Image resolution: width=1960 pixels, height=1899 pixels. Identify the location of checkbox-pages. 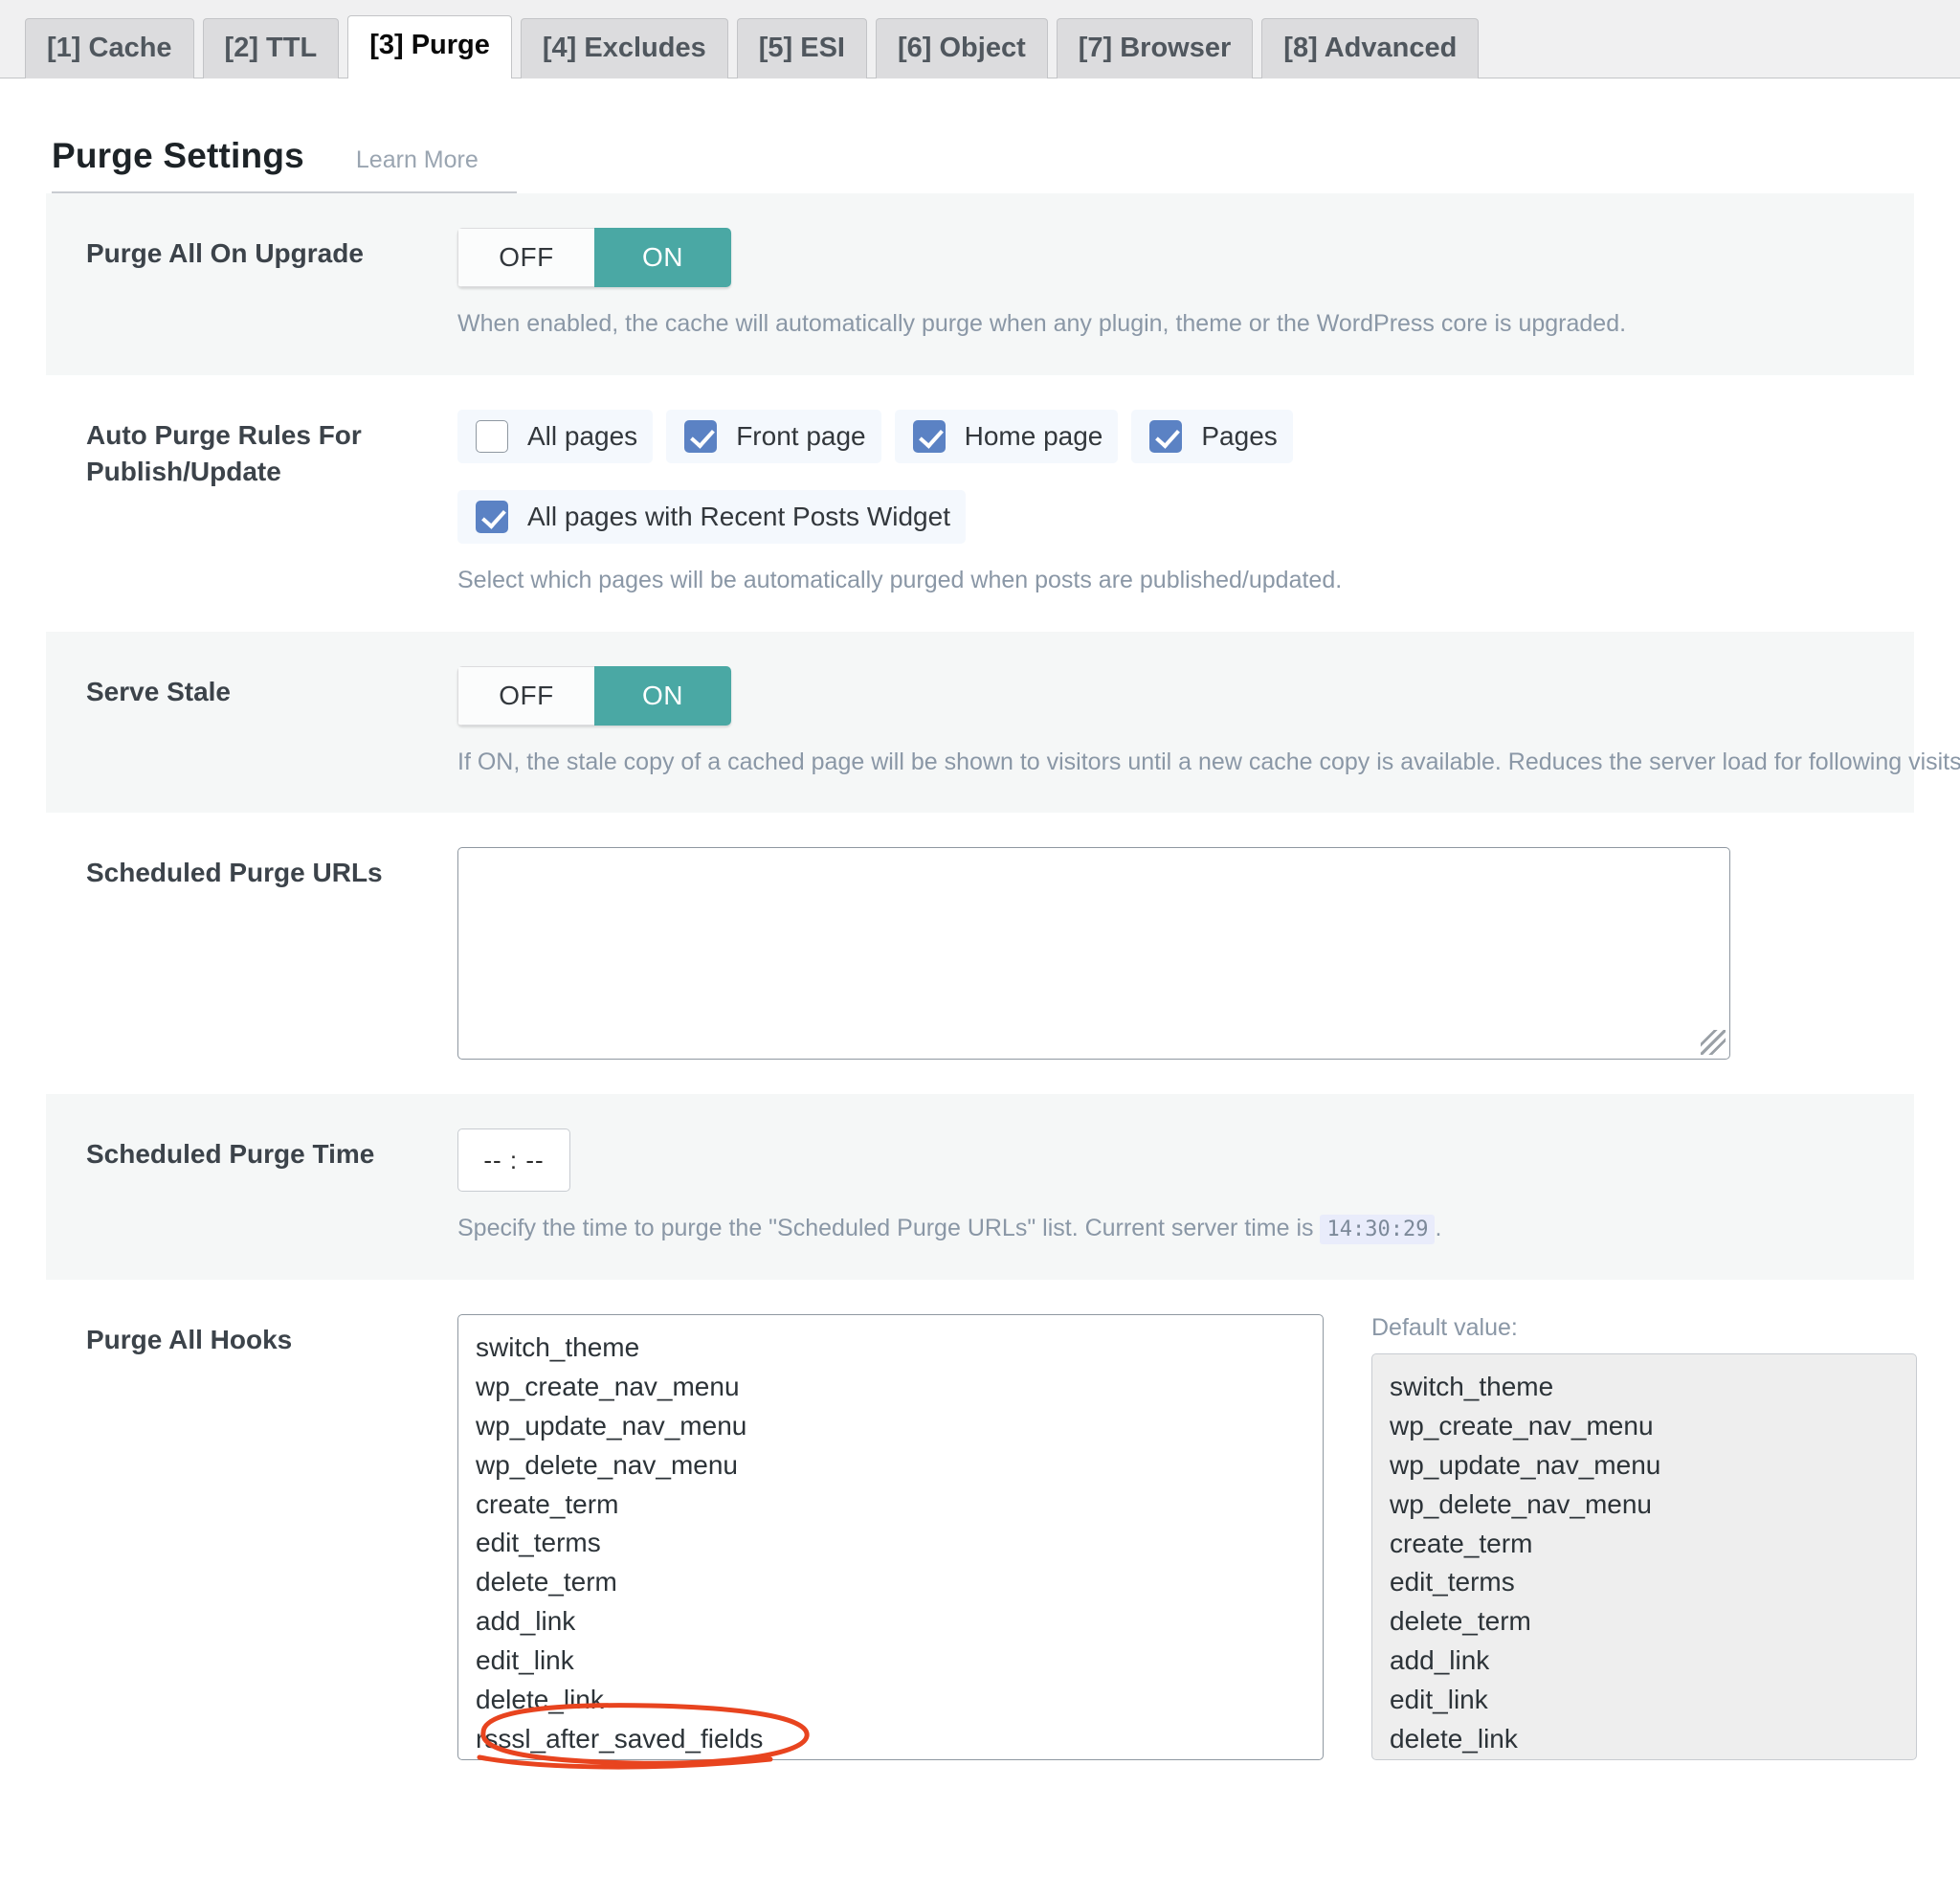
(1166, 436).